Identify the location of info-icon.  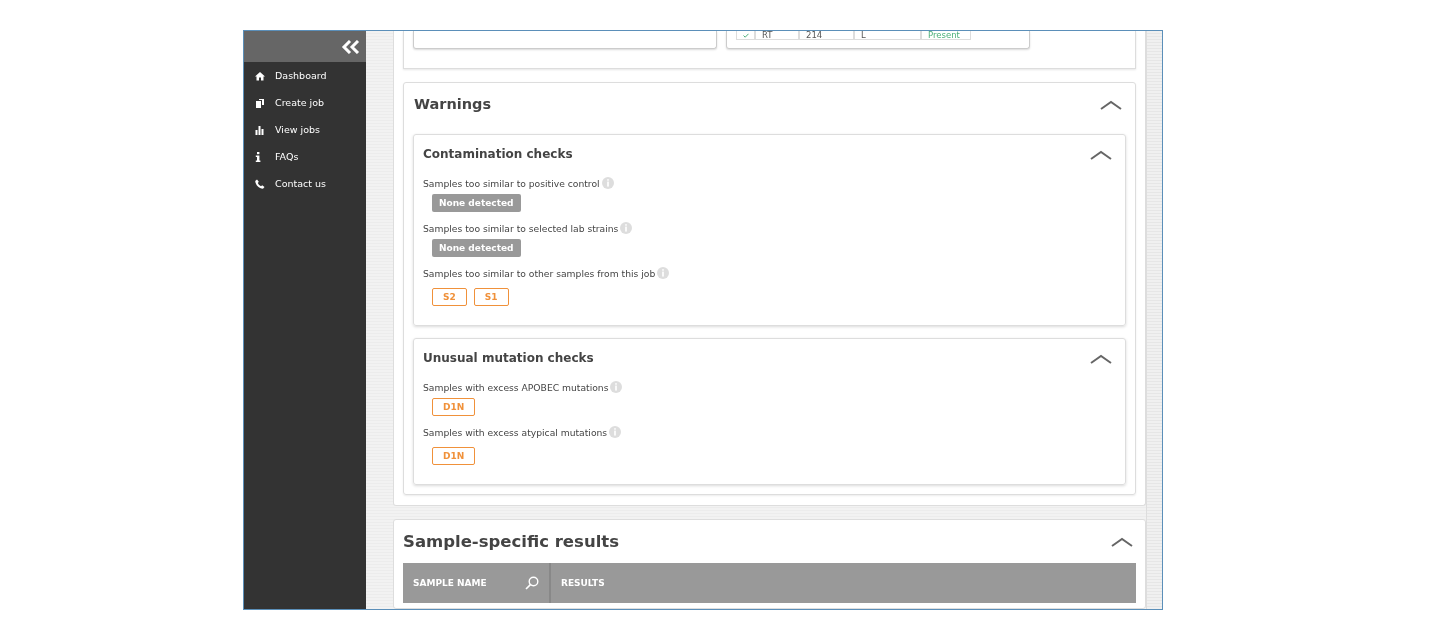
(258, 156).